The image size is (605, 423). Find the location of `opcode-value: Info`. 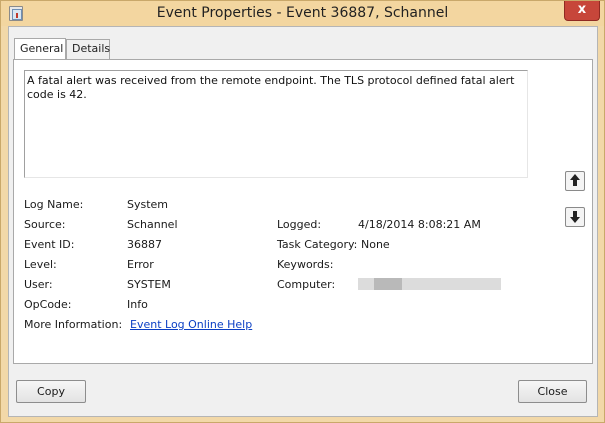

opcode-value: Info is located at coordinates (137, 304).